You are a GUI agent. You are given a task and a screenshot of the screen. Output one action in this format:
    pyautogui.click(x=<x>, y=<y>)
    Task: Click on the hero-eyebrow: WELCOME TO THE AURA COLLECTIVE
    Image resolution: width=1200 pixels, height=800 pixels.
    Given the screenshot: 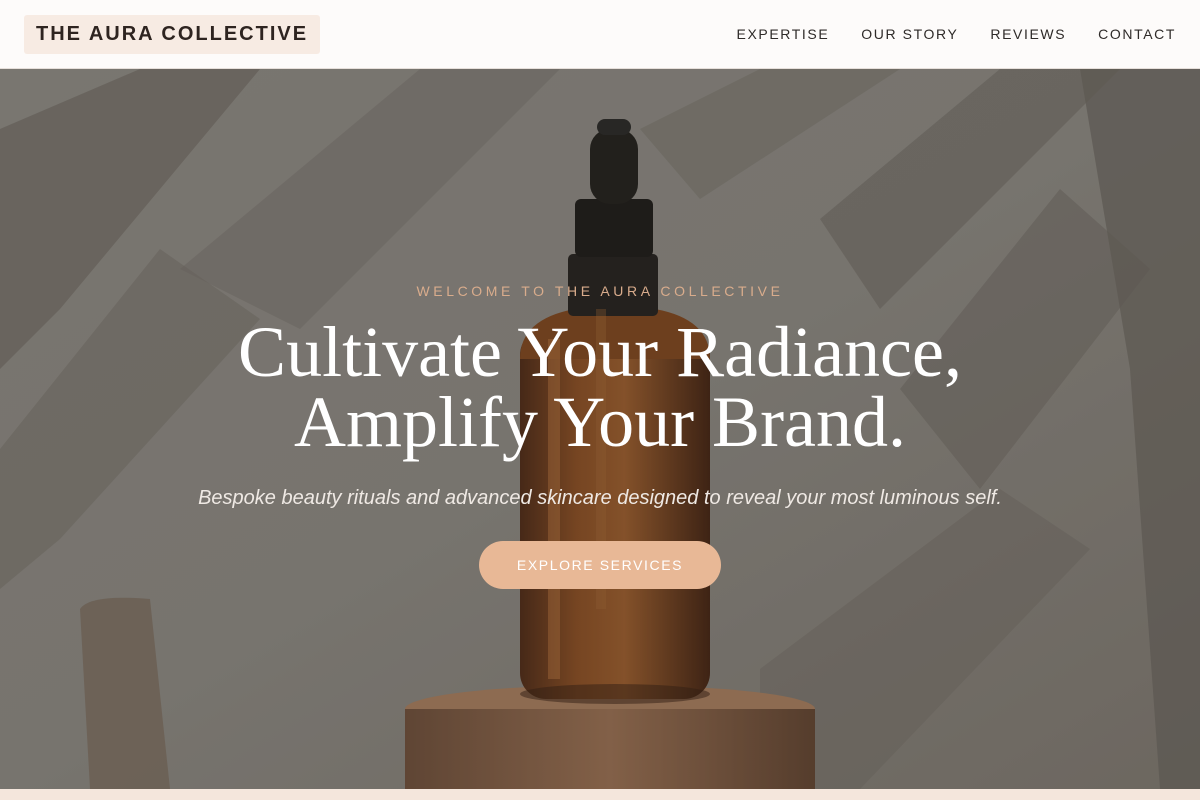 What is the action you would take?
    pyautogui.click(x=600, y=291)
    